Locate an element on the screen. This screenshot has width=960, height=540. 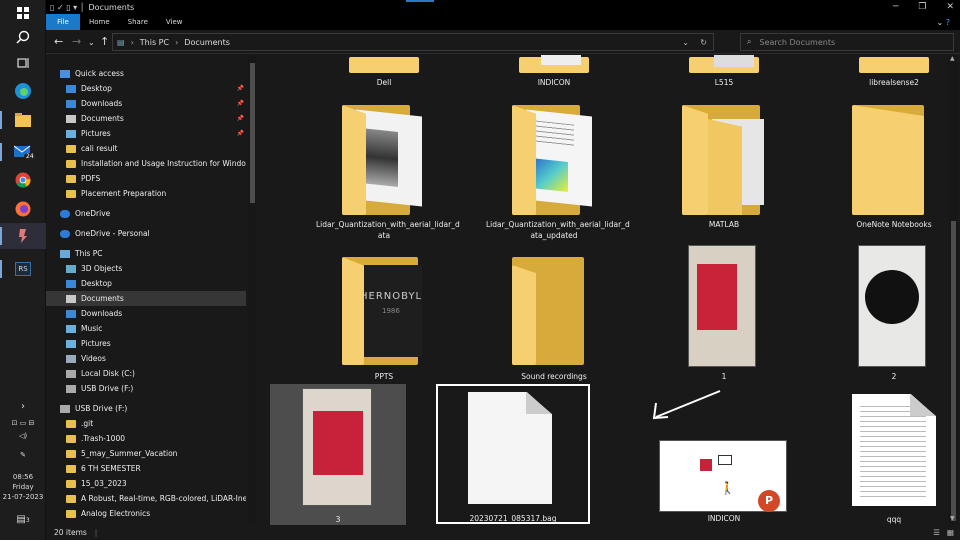
tray-icons: ⊡ ▭ ⊟ is located at coordinates (23, 423).